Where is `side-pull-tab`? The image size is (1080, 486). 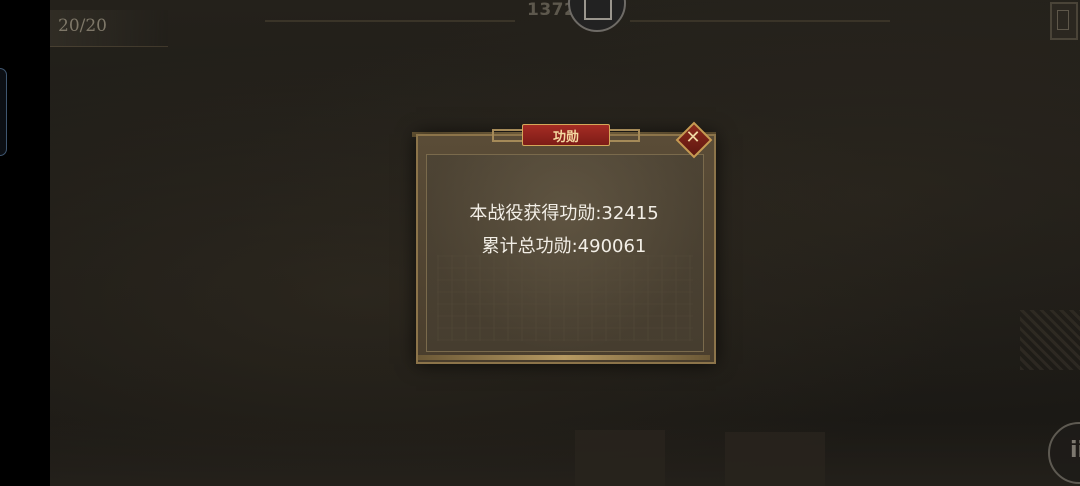 side-pull-tab is located at coordinates (3, 112).